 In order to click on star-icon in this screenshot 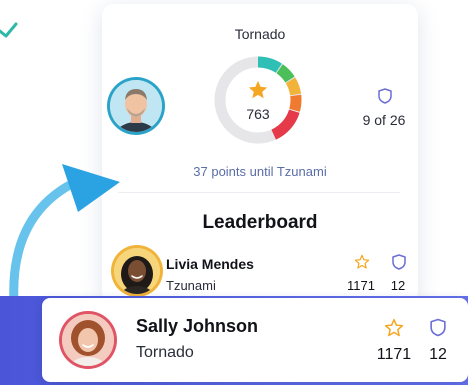, I will do `click(258, 90)`.